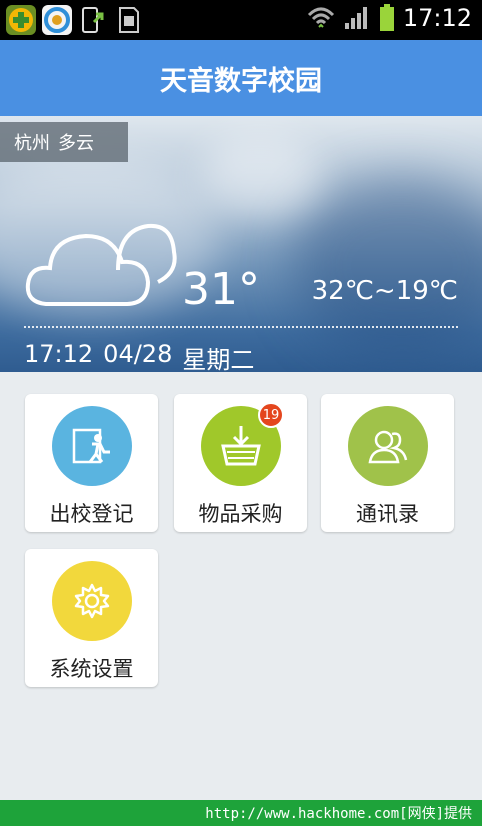  What do you see at coordinates (221, 289) in the screenshot?
I see `current-temperature: 31°` at bounding box center [221, 289].